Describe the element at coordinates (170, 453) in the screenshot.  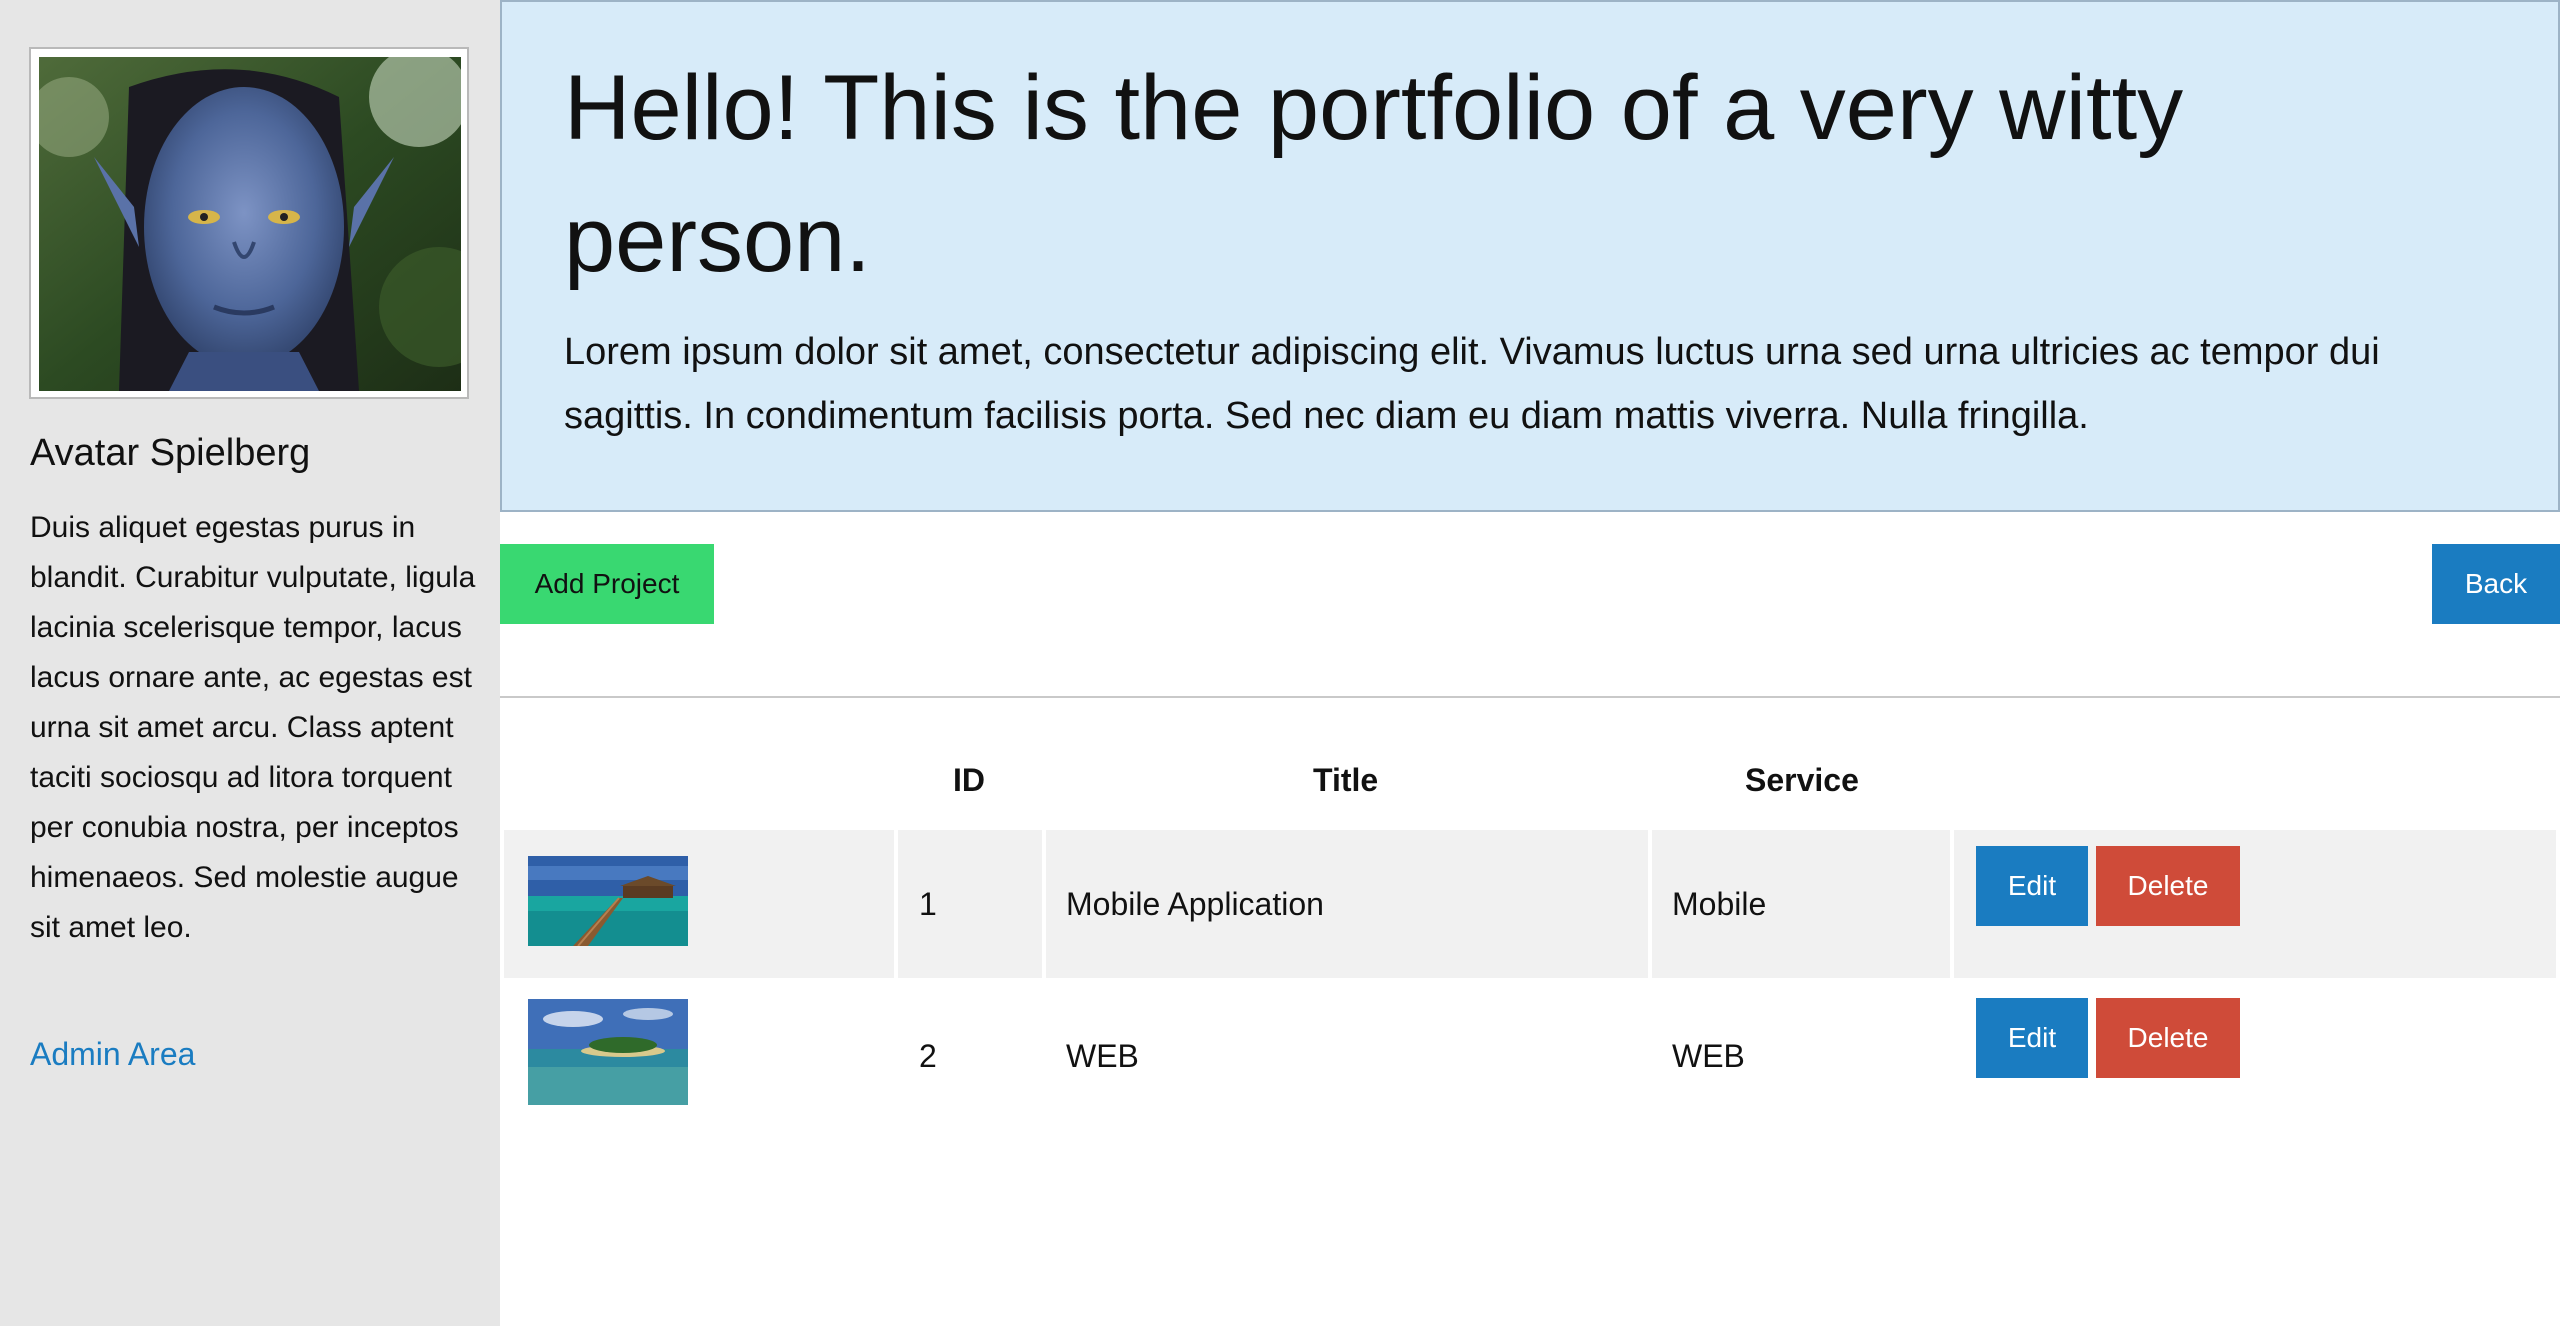
I see `profile-name: Avatar Spielberg` at that location.